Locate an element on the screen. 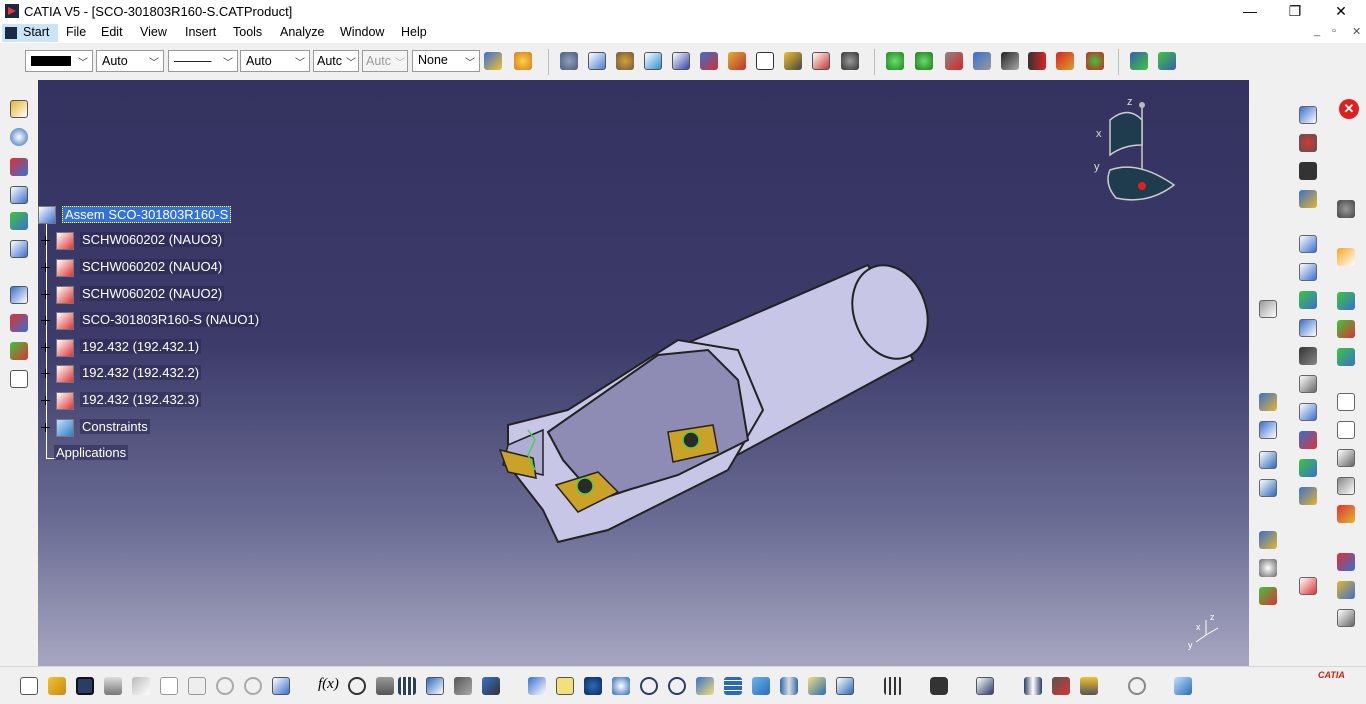 This screenshot has width=1366, height=704. product-icon is located at coordinates (625, 61).